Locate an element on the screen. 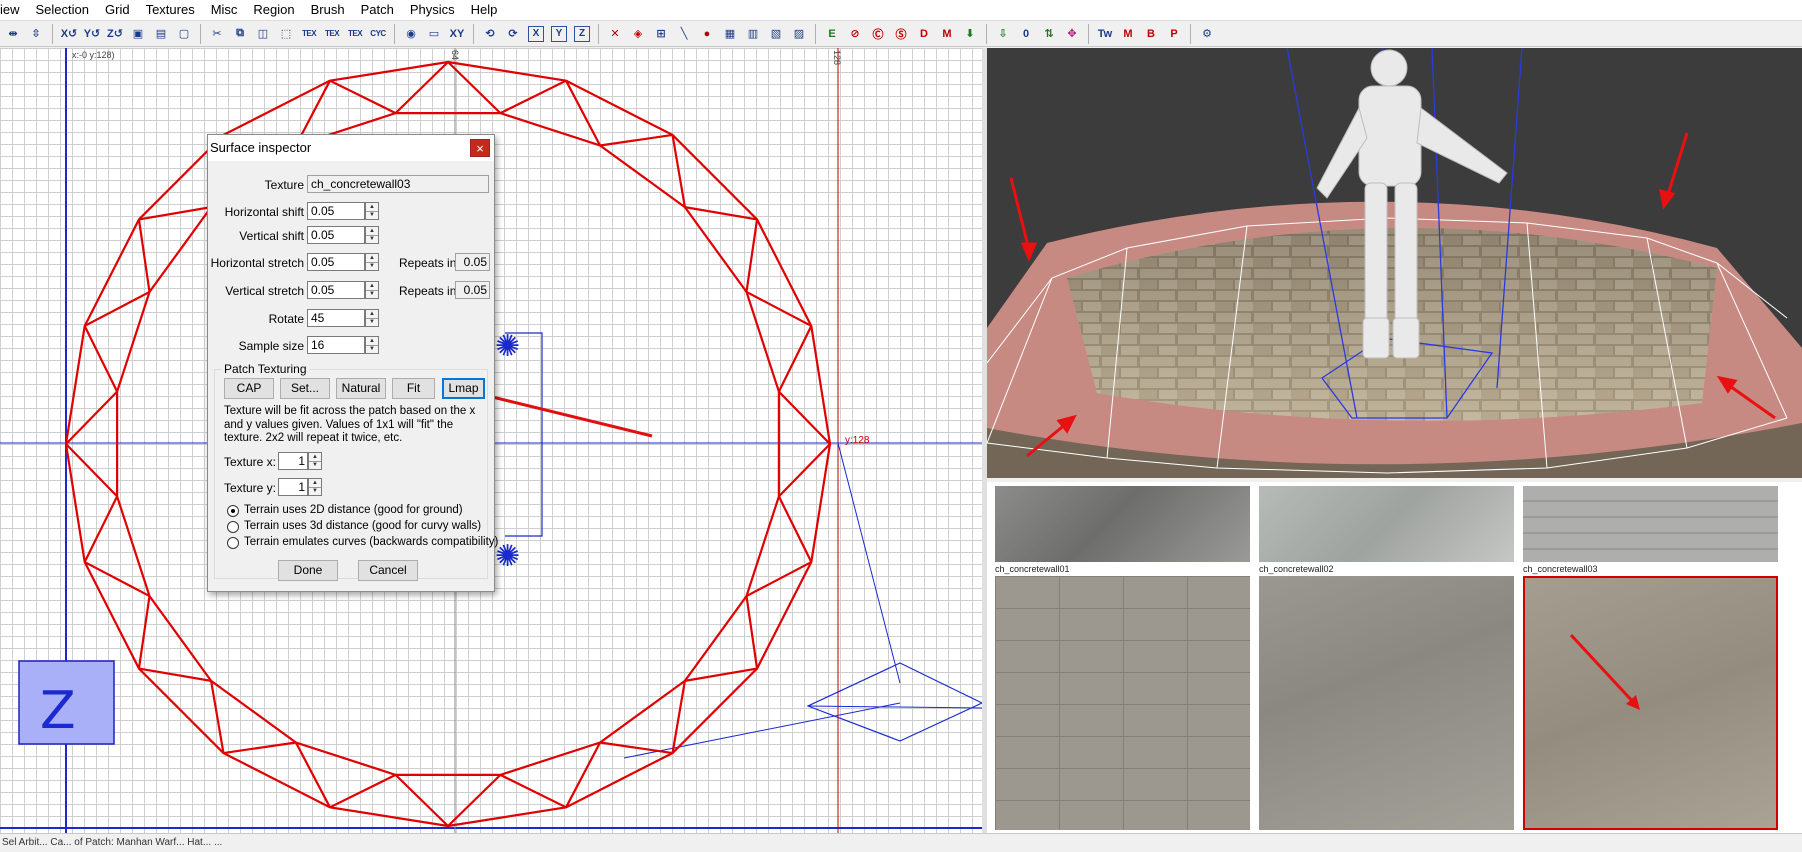 This screenshot has width=1802, height=852. cycle-layer-icon: CYC is located at coordinates (378, 34).